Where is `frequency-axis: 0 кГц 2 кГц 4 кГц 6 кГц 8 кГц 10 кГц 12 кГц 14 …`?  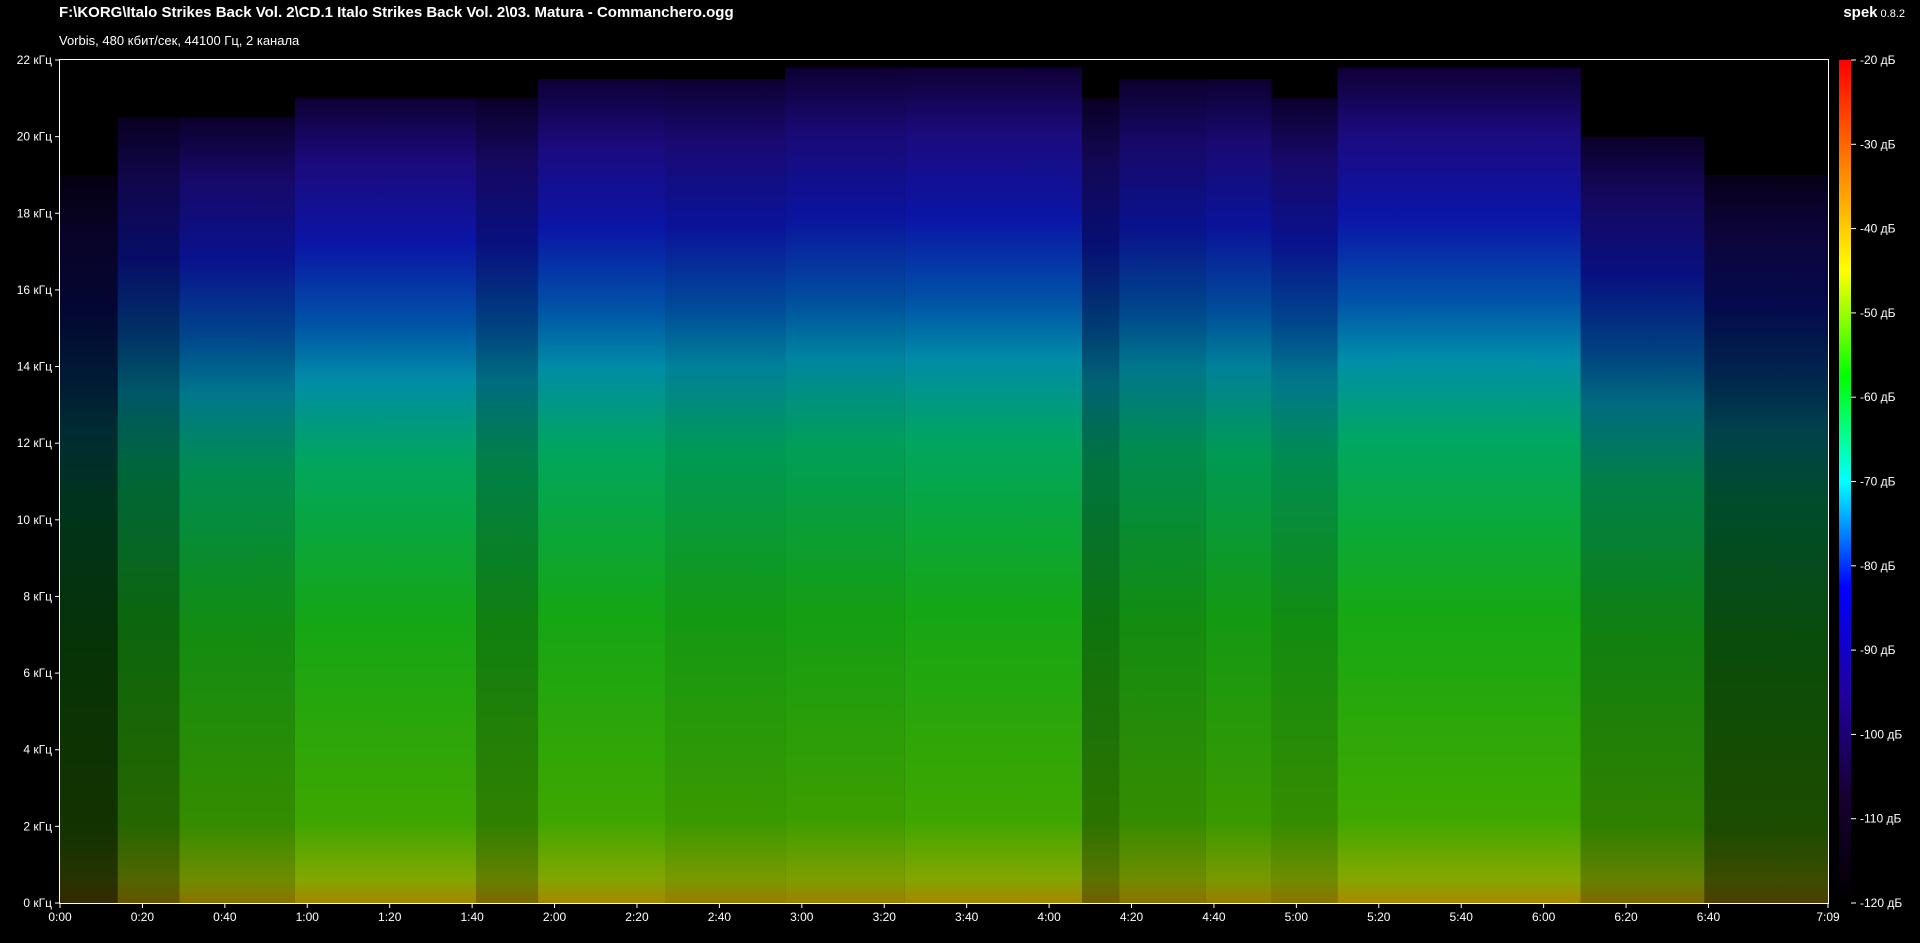 frequency-axis: 0 кГц 2 кГц 4 кГц 6 кГц 8 кГц 10 кГц 12 кГц 14 … is located at coordinates (38, 481).